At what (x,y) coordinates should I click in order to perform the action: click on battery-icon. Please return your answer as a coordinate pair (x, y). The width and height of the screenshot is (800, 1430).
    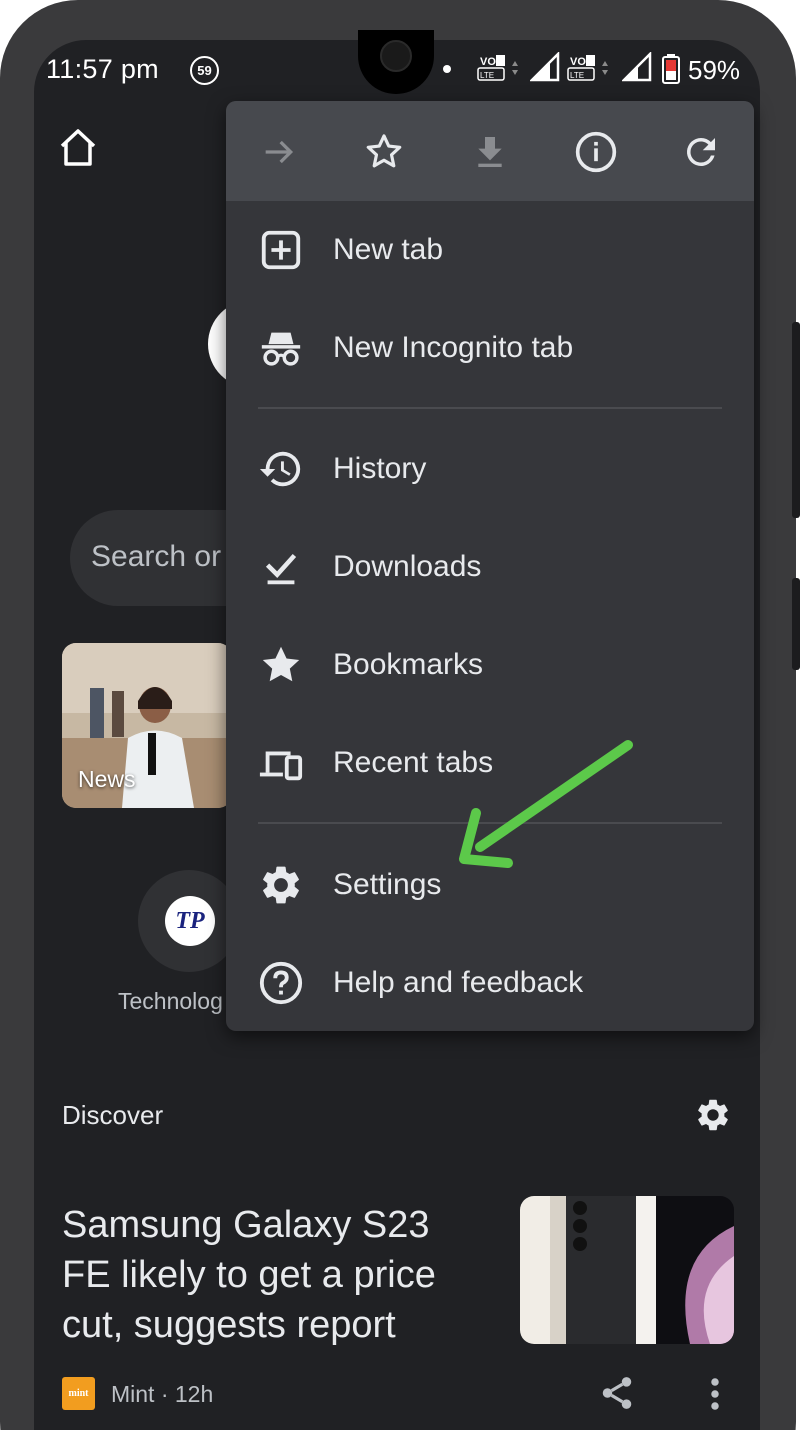
    Looking at the image, I should click on (671, 69).